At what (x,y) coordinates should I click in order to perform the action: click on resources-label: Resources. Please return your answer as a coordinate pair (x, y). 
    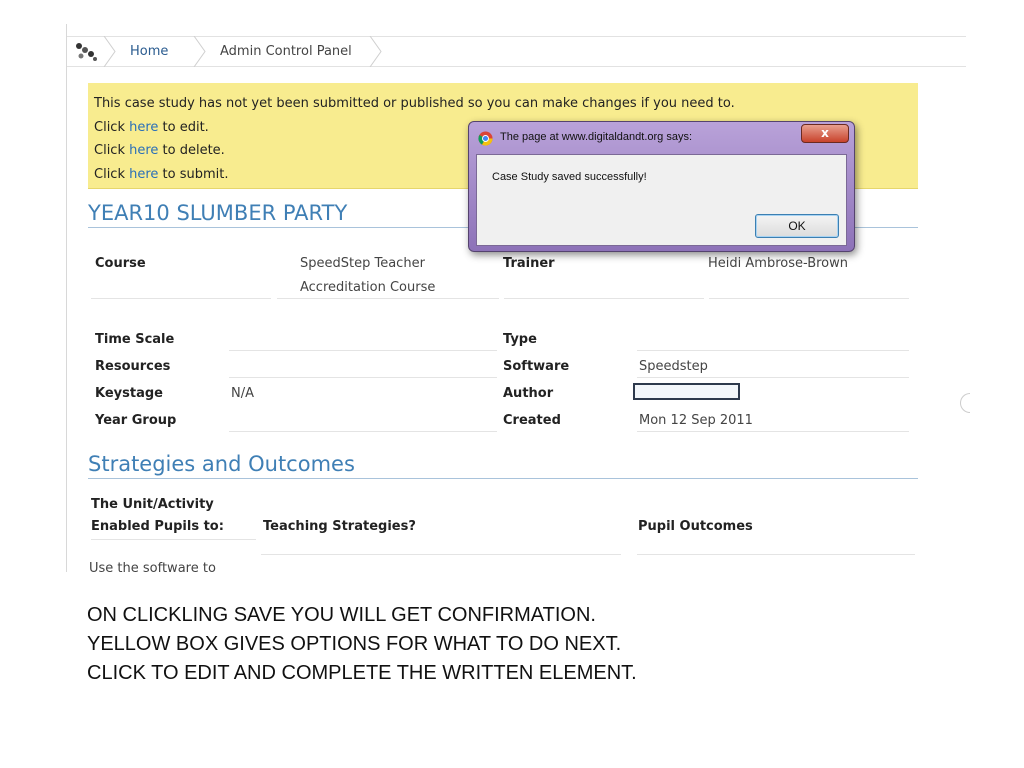
    Looking at the image, I should click on (133, 366).